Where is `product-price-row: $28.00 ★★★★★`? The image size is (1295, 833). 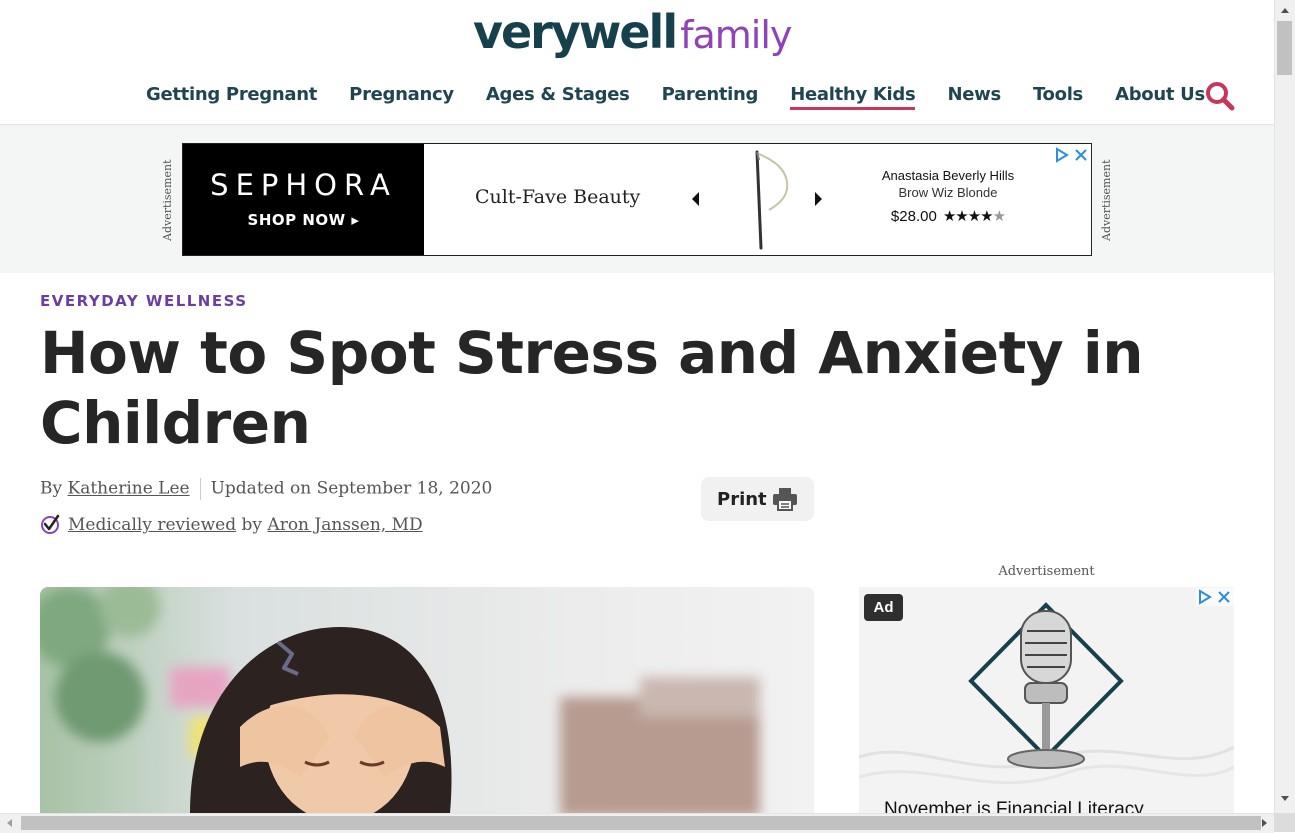
product-price-row: $28.00 ★★★★★ is located at coordinates (948, 216).